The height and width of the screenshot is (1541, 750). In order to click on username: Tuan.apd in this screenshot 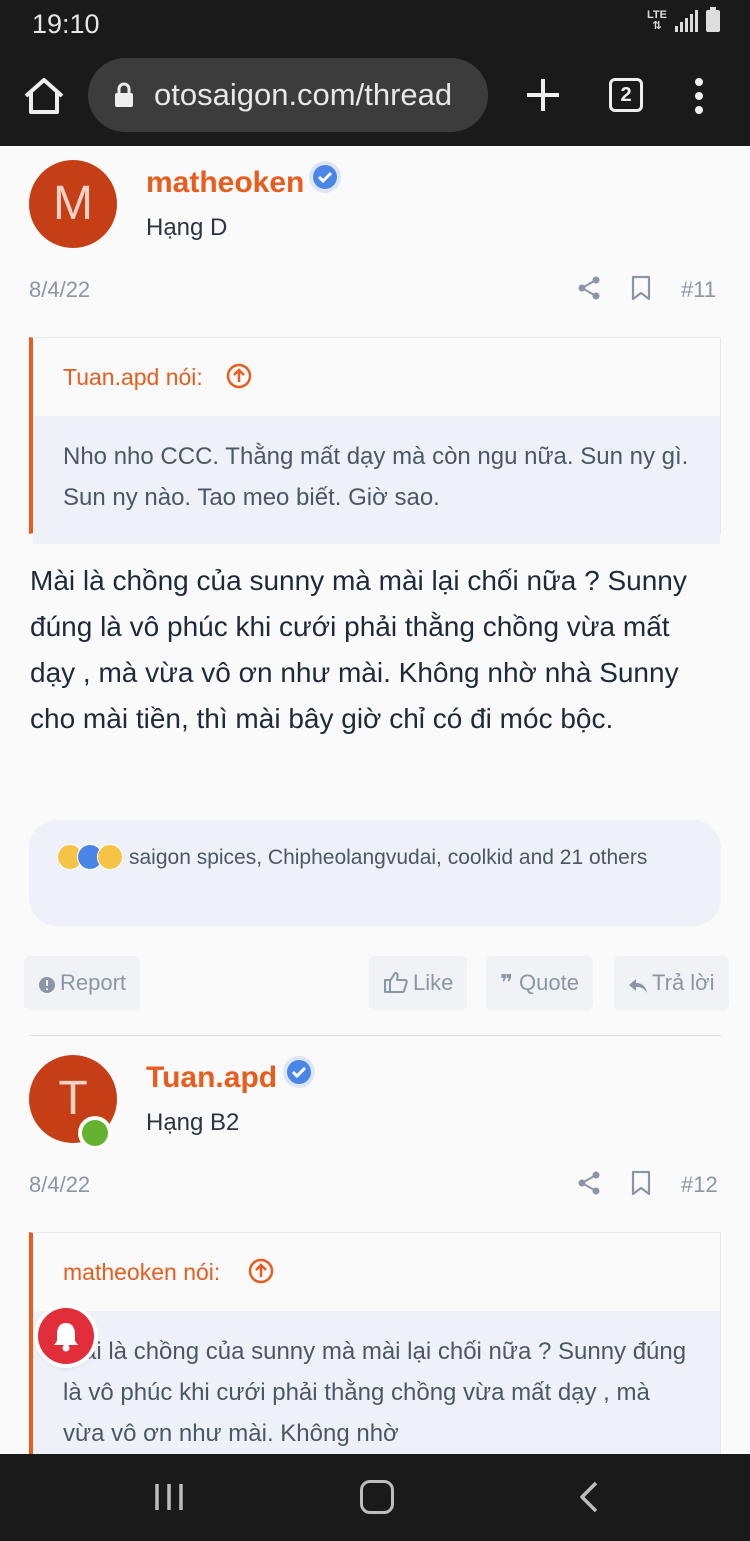, I will do `click(211, 1078)`.